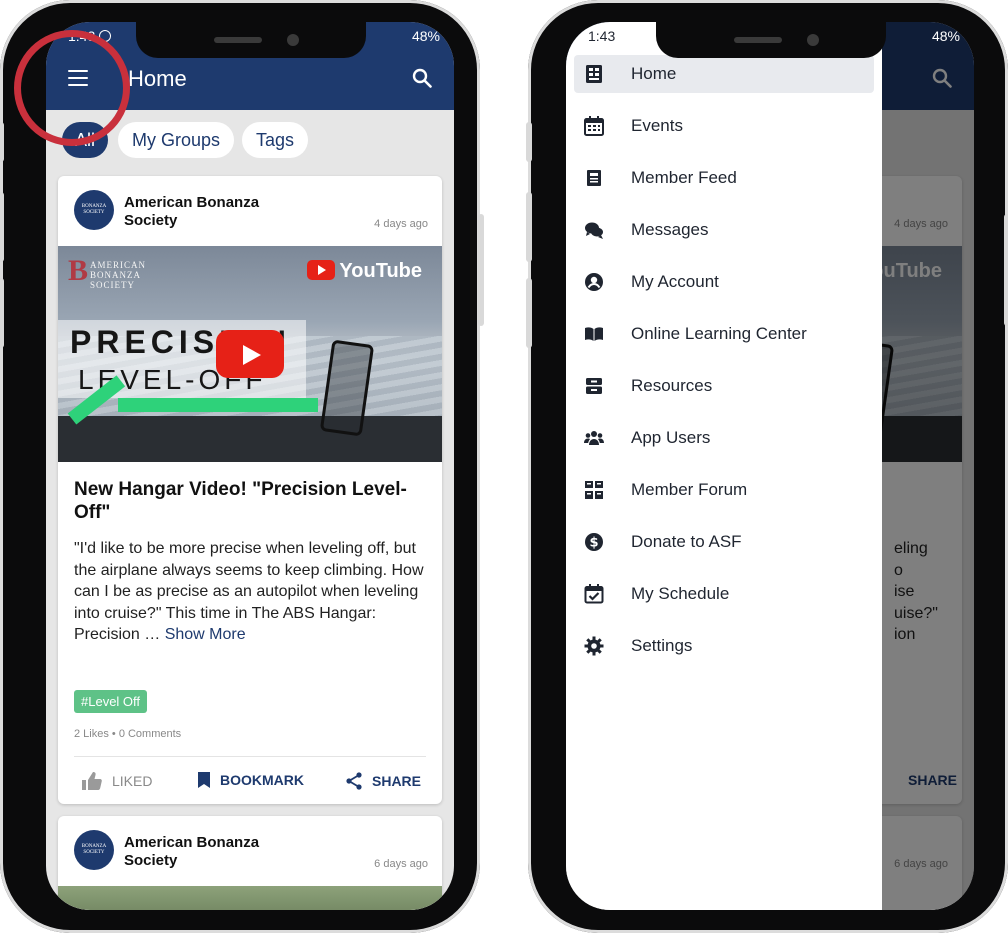  I want to click on bookmark-icon, so click(204, 780).